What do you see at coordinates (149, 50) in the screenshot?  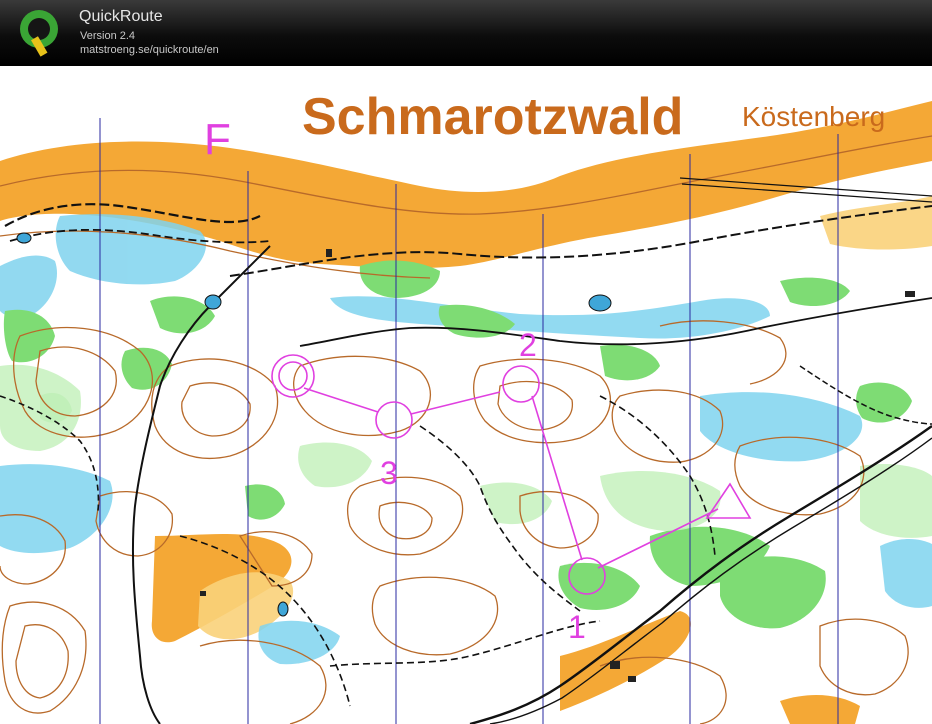 I see `app-url-link: matstroeng.se/quickroute/en` at bounding box center [149, 50].